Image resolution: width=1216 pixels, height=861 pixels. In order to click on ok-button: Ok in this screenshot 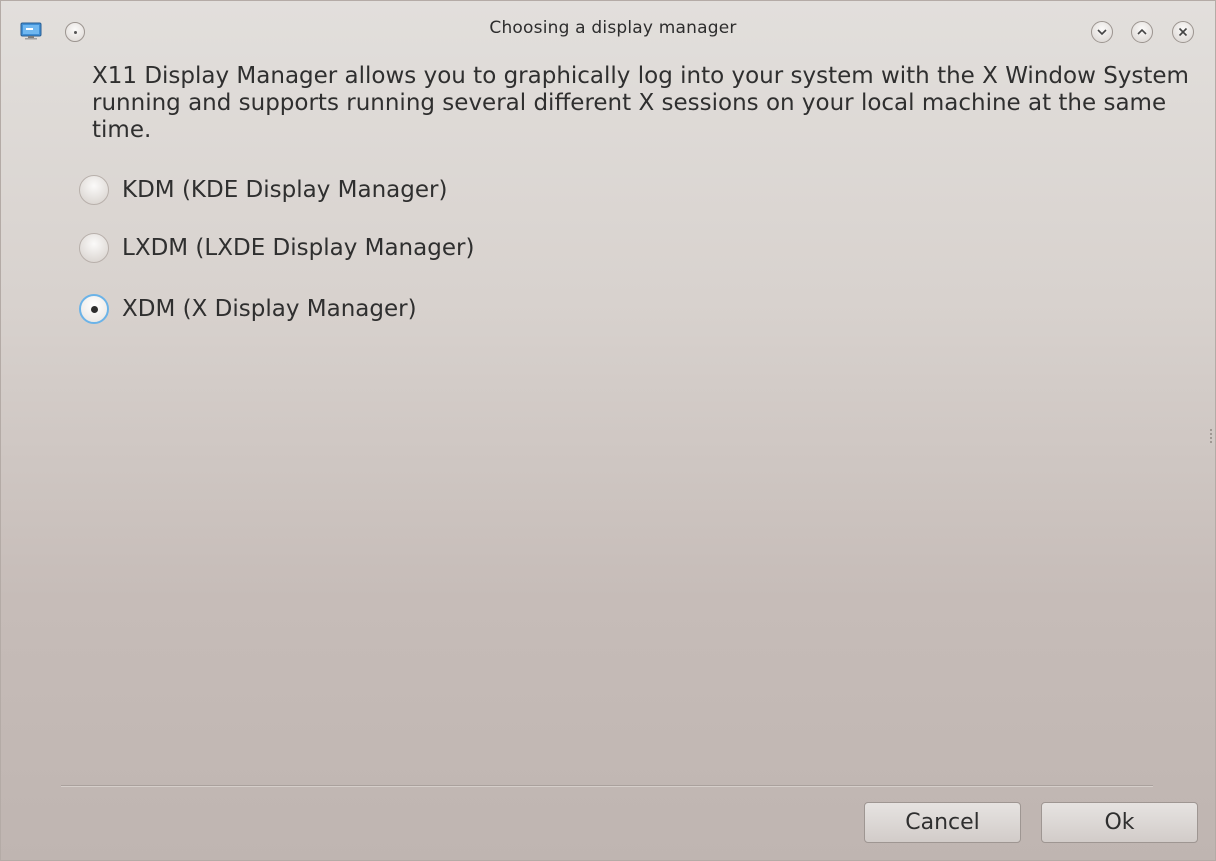, I will do `click(1119, 822)`.